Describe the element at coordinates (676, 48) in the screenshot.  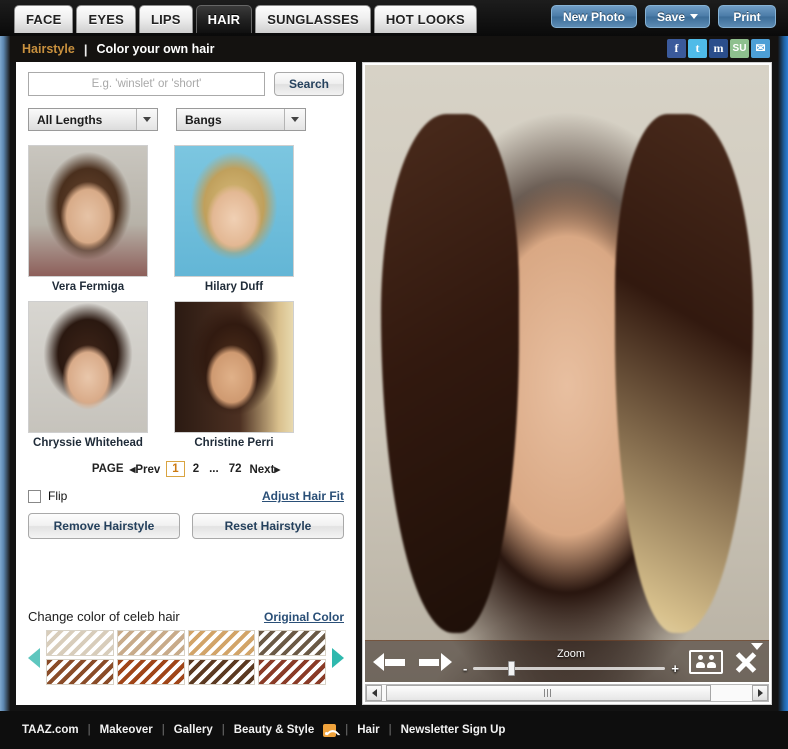
I see `facebook-icon: f` at that location.